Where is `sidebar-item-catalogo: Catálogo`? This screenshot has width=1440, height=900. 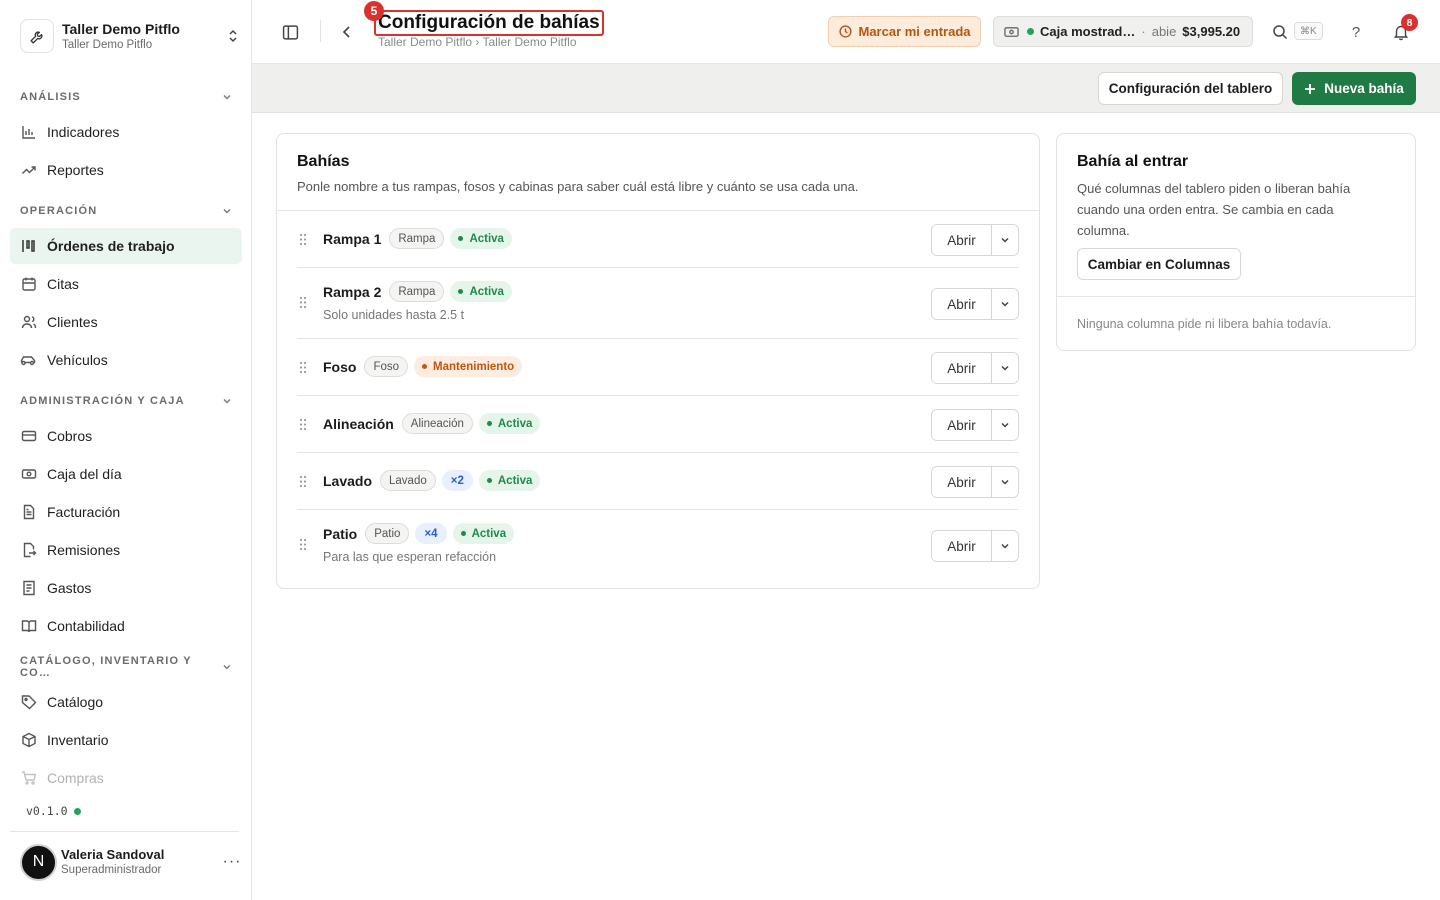
sidebar-item-catalogo: Catálogo is located at coordinates (126, 702).